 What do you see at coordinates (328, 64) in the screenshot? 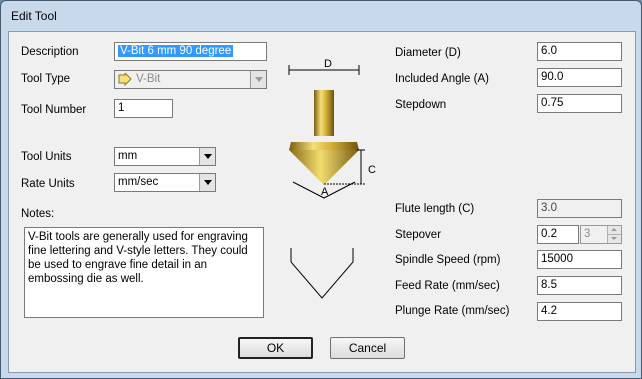
I see `diameter-mark-label: D` at bounding box center [328, 64].